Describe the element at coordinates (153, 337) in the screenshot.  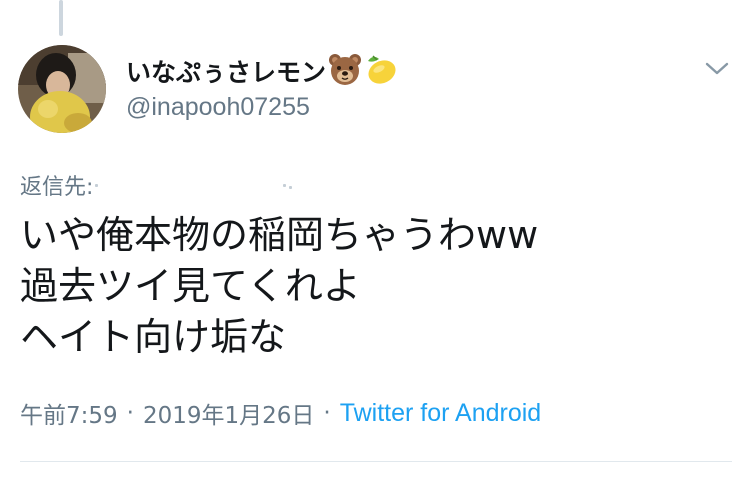
I see `tweet-text-line: ヘイト向け垢な` at that location.